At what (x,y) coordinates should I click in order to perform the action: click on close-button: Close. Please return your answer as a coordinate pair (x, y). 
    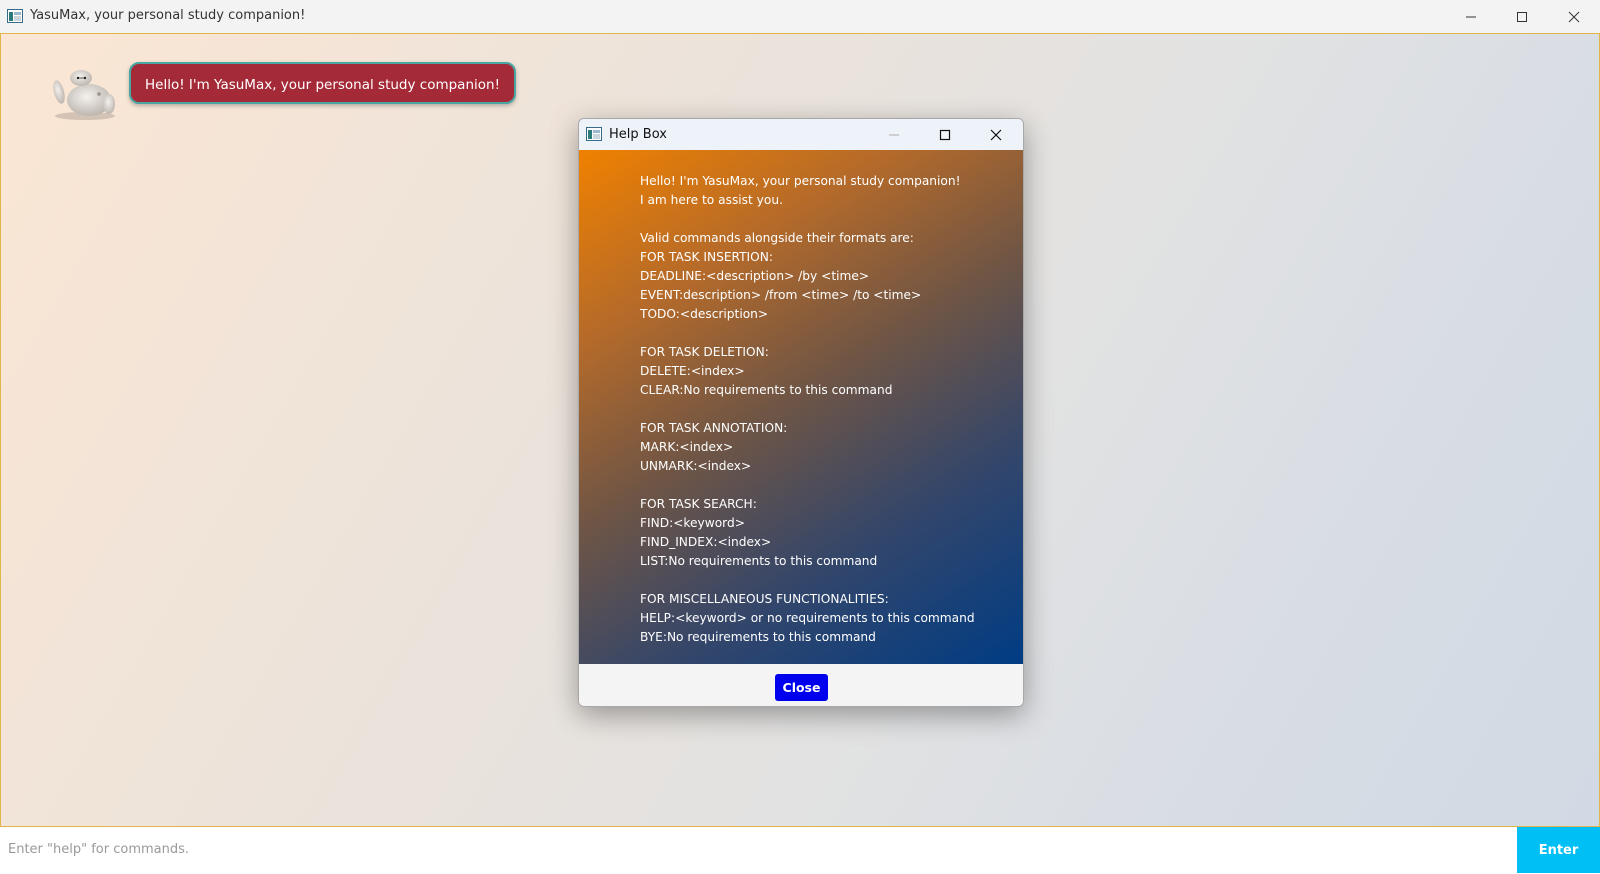
    Looking at the image, I should click on (801, 687).